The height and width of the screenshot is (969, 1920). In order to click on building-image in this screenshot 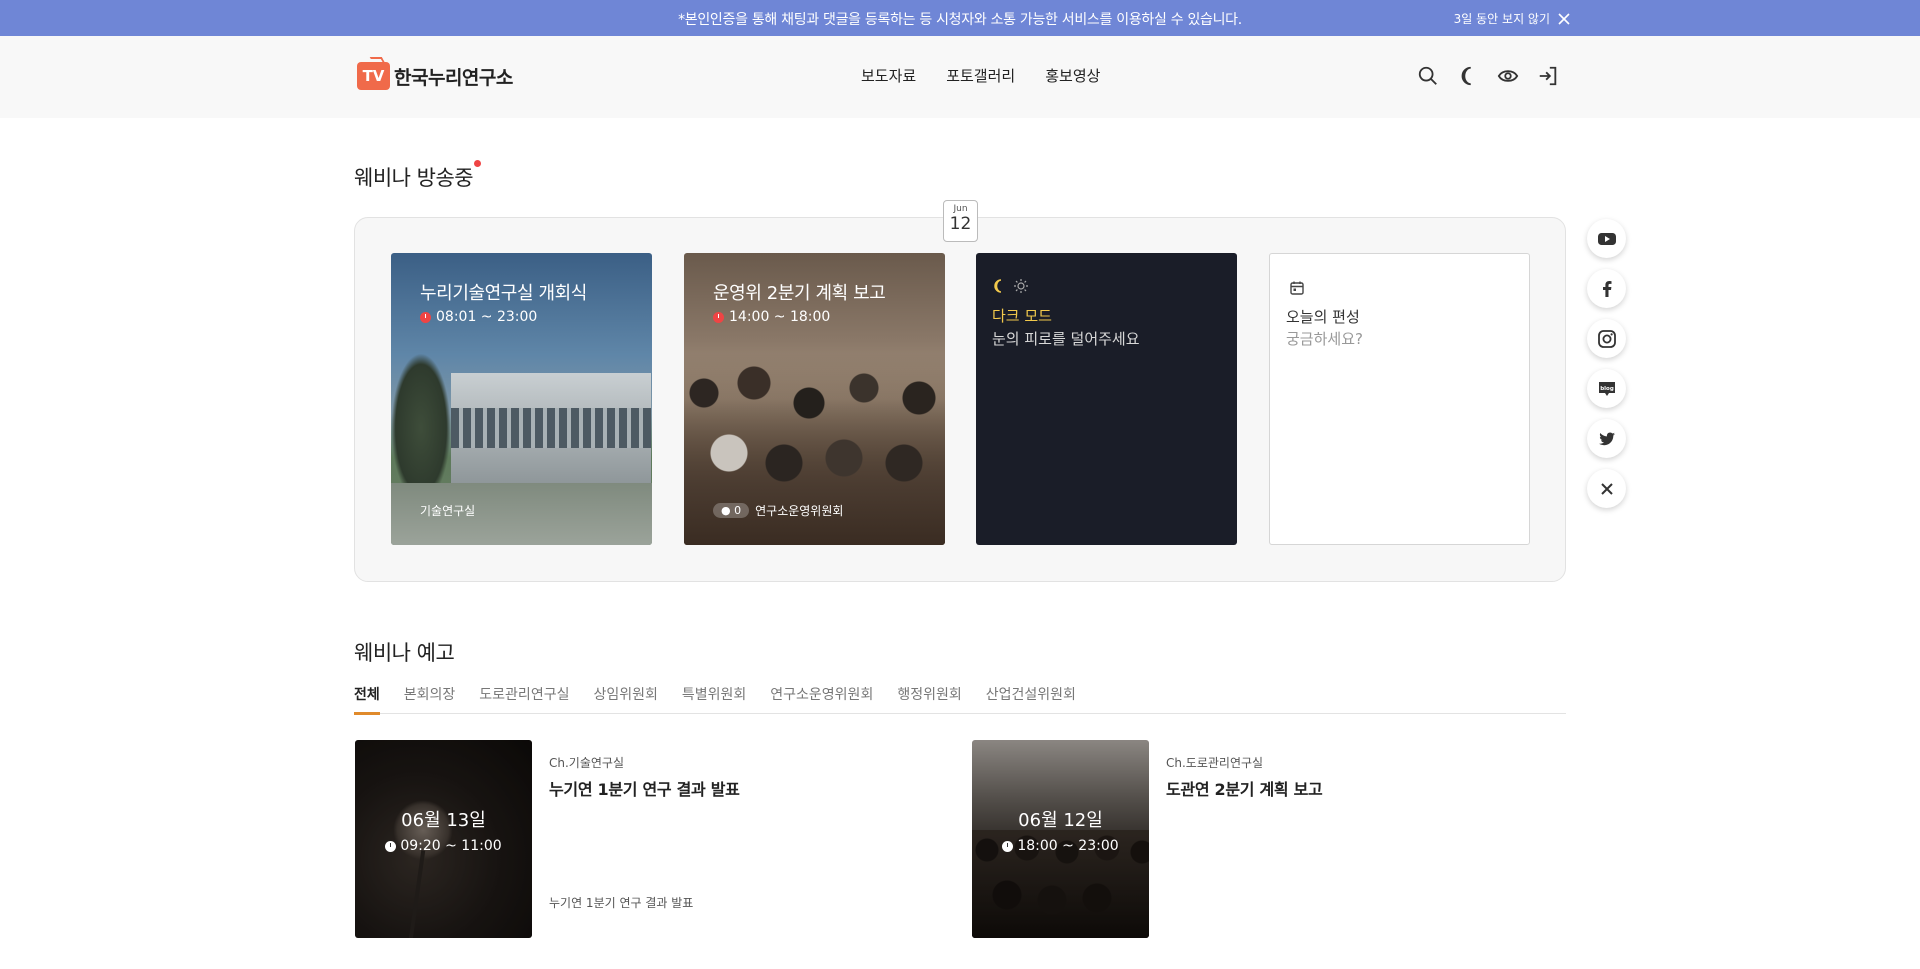, I will do `click(551, 428)`.